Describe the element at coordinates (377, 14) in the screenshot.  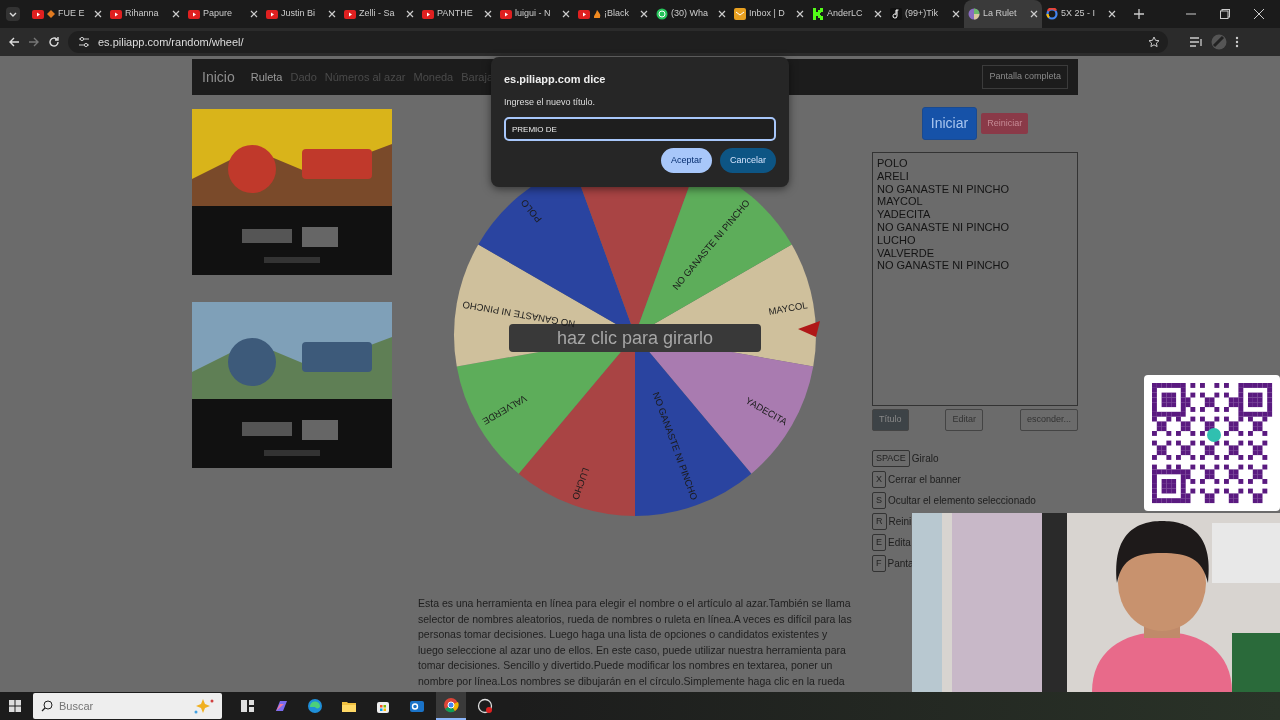
I see `tab-title: Zelli - Sa` at that location.